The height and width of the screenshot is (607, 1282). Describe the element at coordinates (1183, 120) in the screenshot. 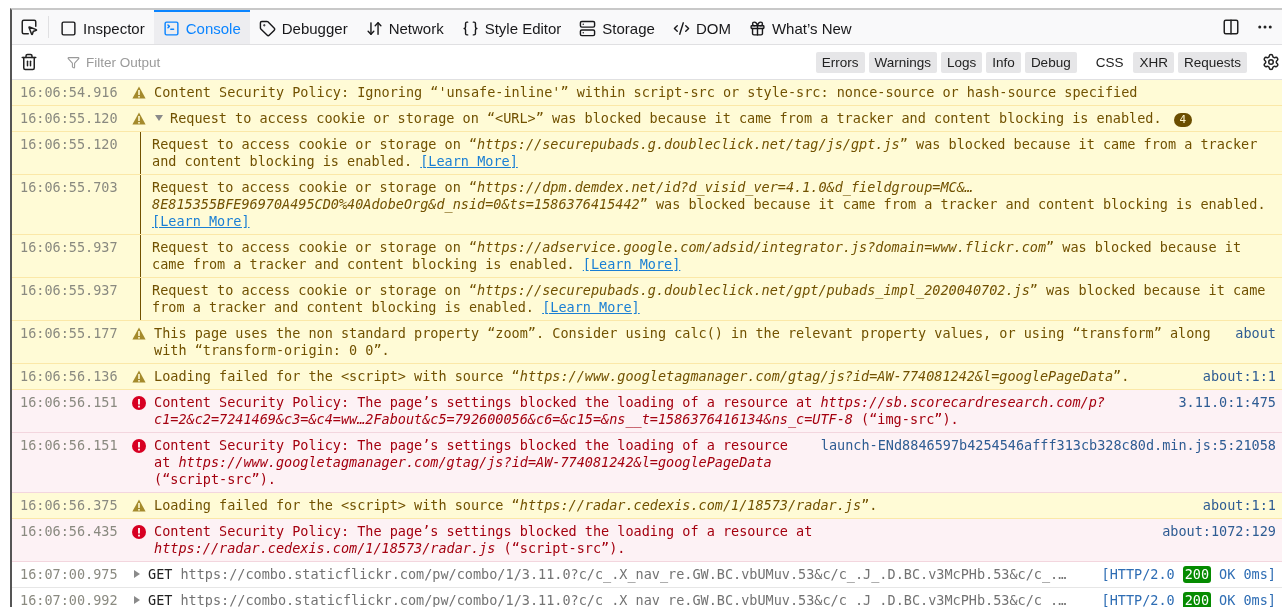

I see `repeat-count: 4` at that location.